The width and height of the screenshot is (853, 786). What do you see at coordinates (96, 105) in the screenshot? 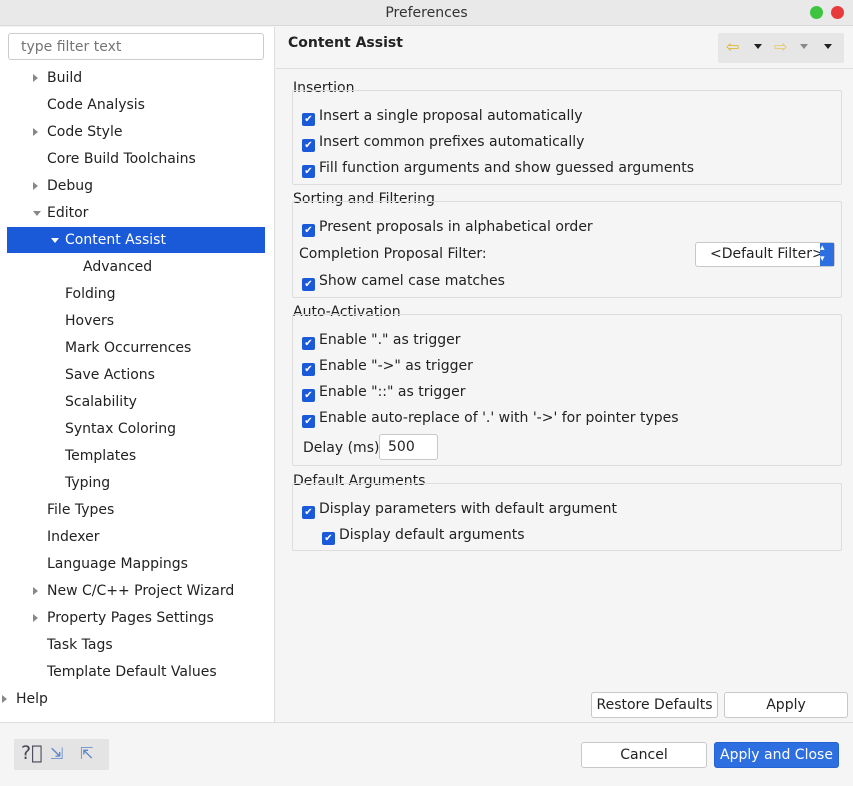
I see `tree-item-label: Code Analysis` at bounding box center [96, 105].